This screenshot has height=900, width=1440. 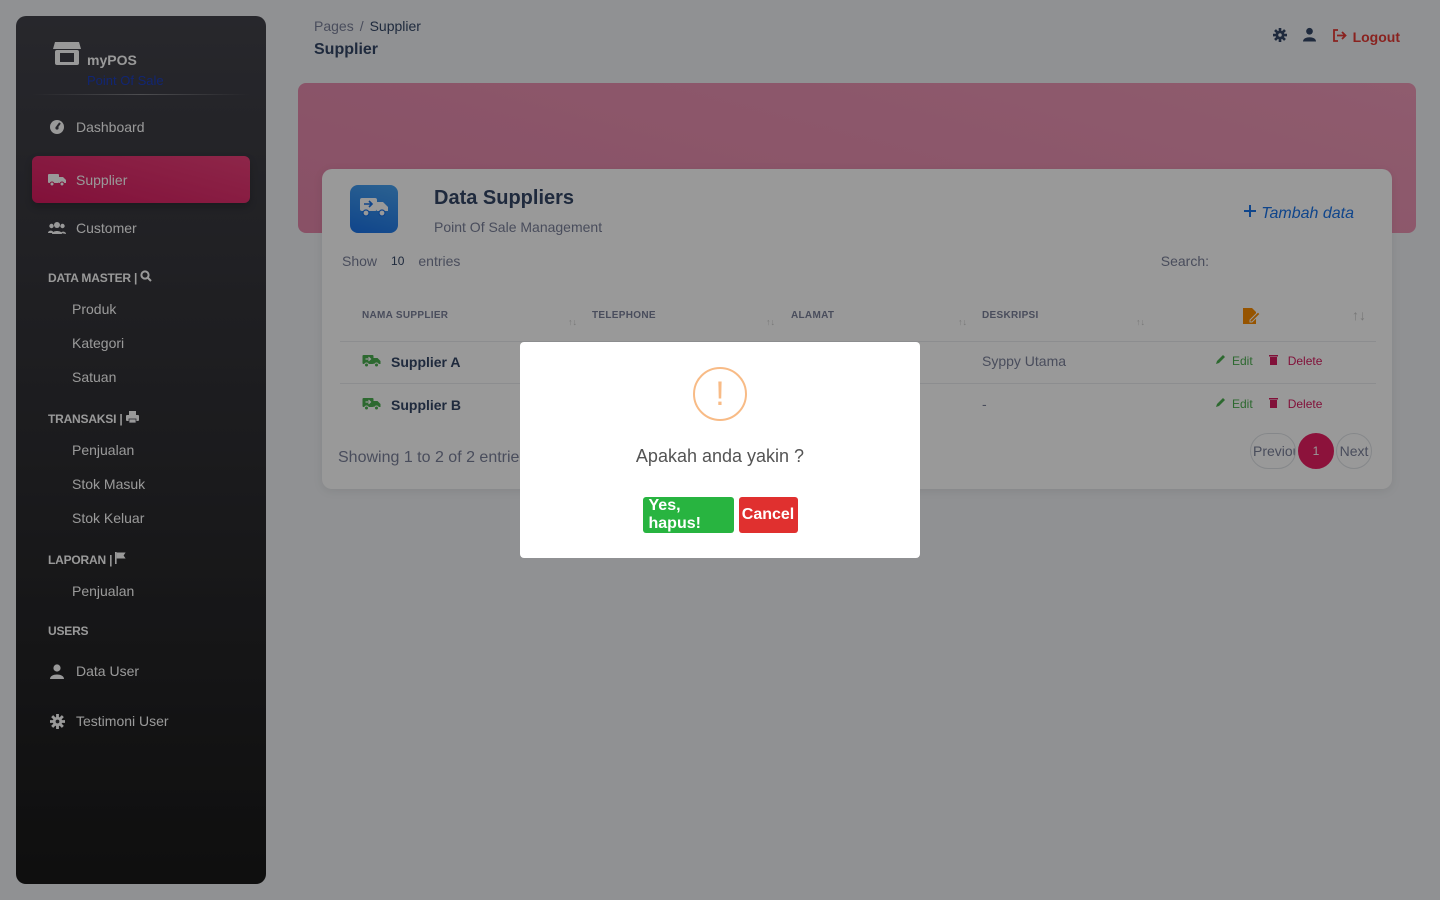 I want to click on warning-icon: !, so click(x=720, y=394).